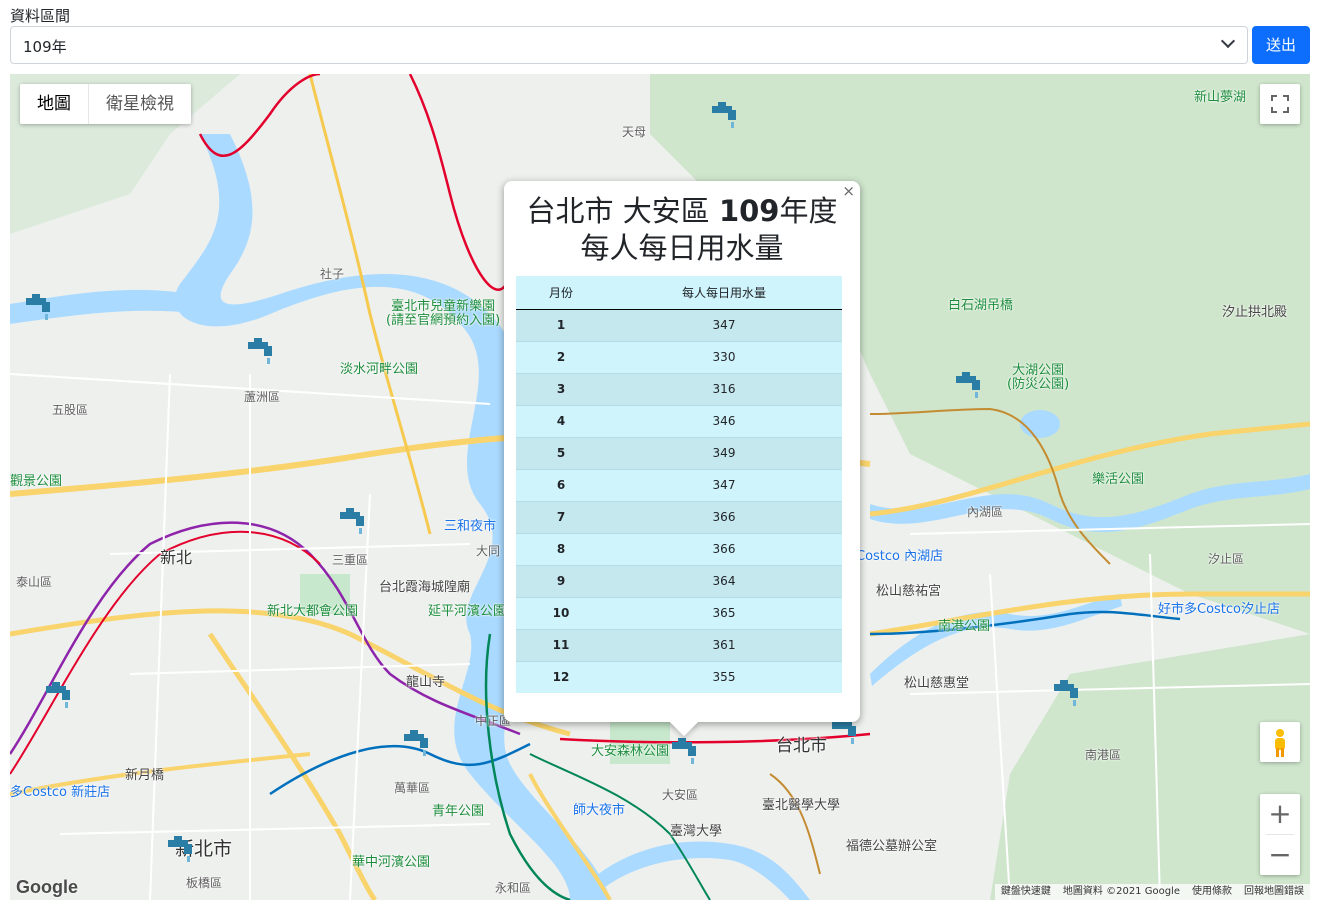 This screenshot has height=911, width=1329. What do you see at coordinates (470, 526) in the screenshot?
I see `map-label: 三和夜市` at bounding box center [470, 526].